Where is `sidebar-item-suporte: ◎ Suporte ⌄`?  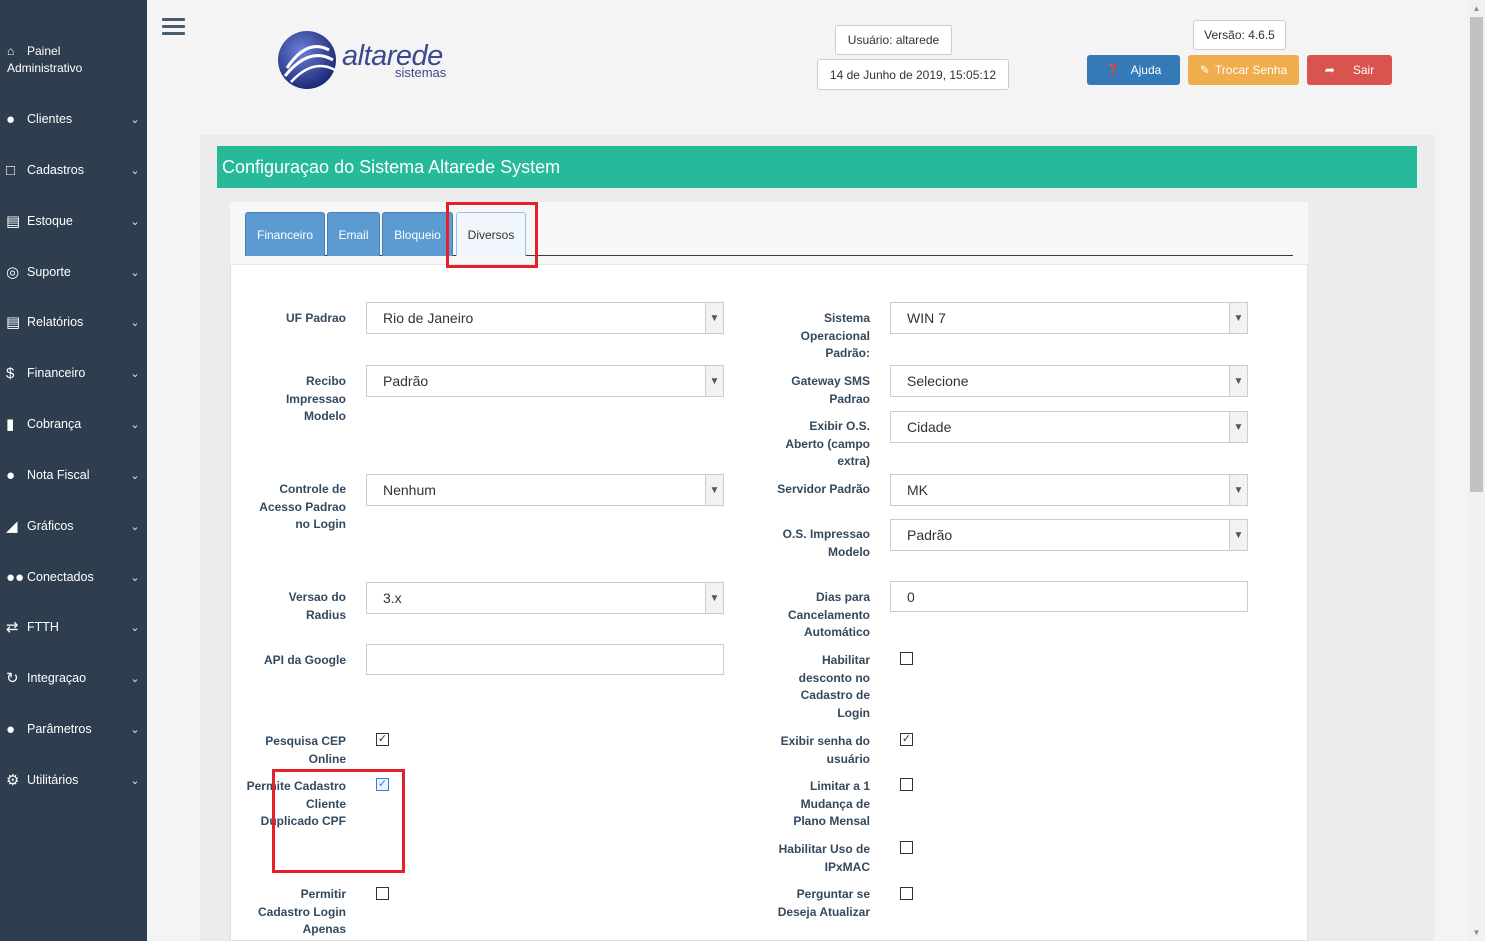 sidebar-item-suporte: ◎ Suporte ⌄ is located at coordinates (73, 272).